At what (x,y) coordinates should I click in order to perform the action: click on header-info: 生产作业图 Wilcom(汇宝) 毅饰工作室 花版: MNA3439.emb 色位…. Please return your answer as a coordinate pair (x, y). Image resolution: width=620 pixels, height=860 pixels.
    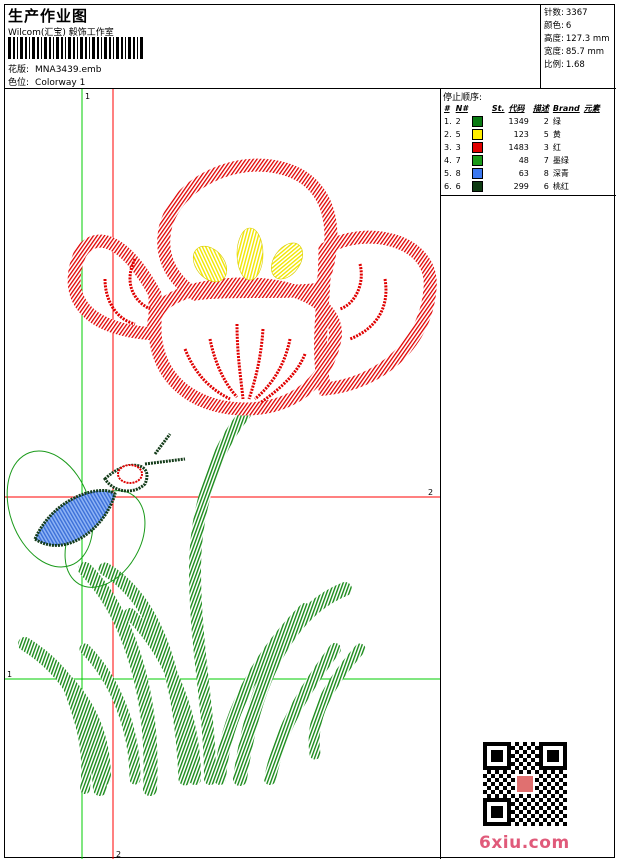
    Looking at the image, I should click on (273, 47).